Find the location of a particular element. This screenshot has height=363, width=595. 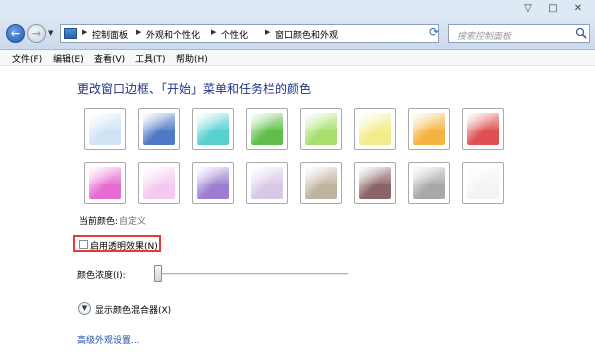

page-title: 更改窗口边框、「开始」菜单和任务栏的颜色 is located at coordinates (194, 89).